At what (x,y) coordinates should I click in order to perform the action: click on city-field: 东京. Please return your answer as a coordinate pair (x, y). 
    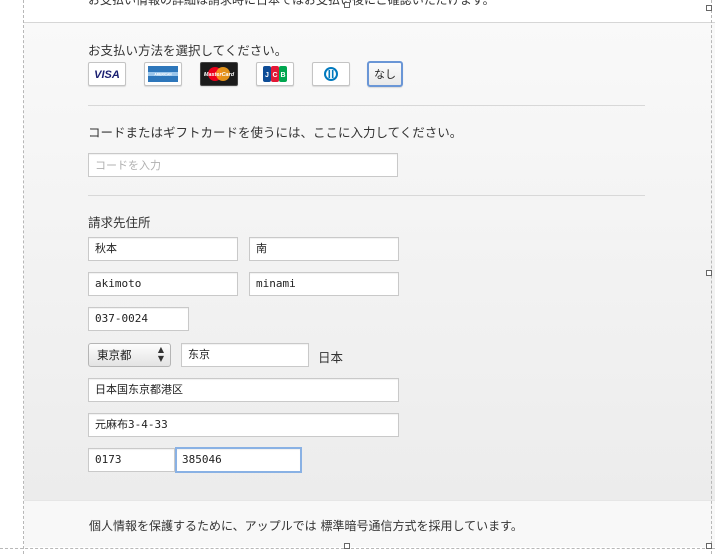
    Looking at the image, I should click on (245, 355).